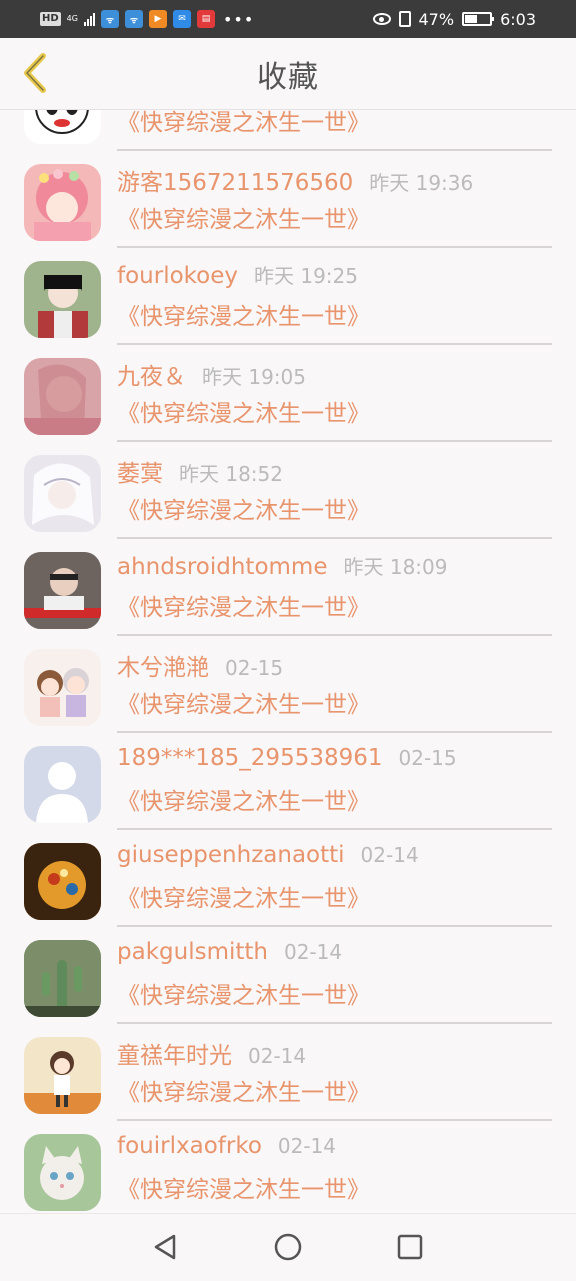 Image resolution: width=576 pixels, height=1281 pixels. I want to click on favorite-time: 昨天 19:25, so click(306, 276).